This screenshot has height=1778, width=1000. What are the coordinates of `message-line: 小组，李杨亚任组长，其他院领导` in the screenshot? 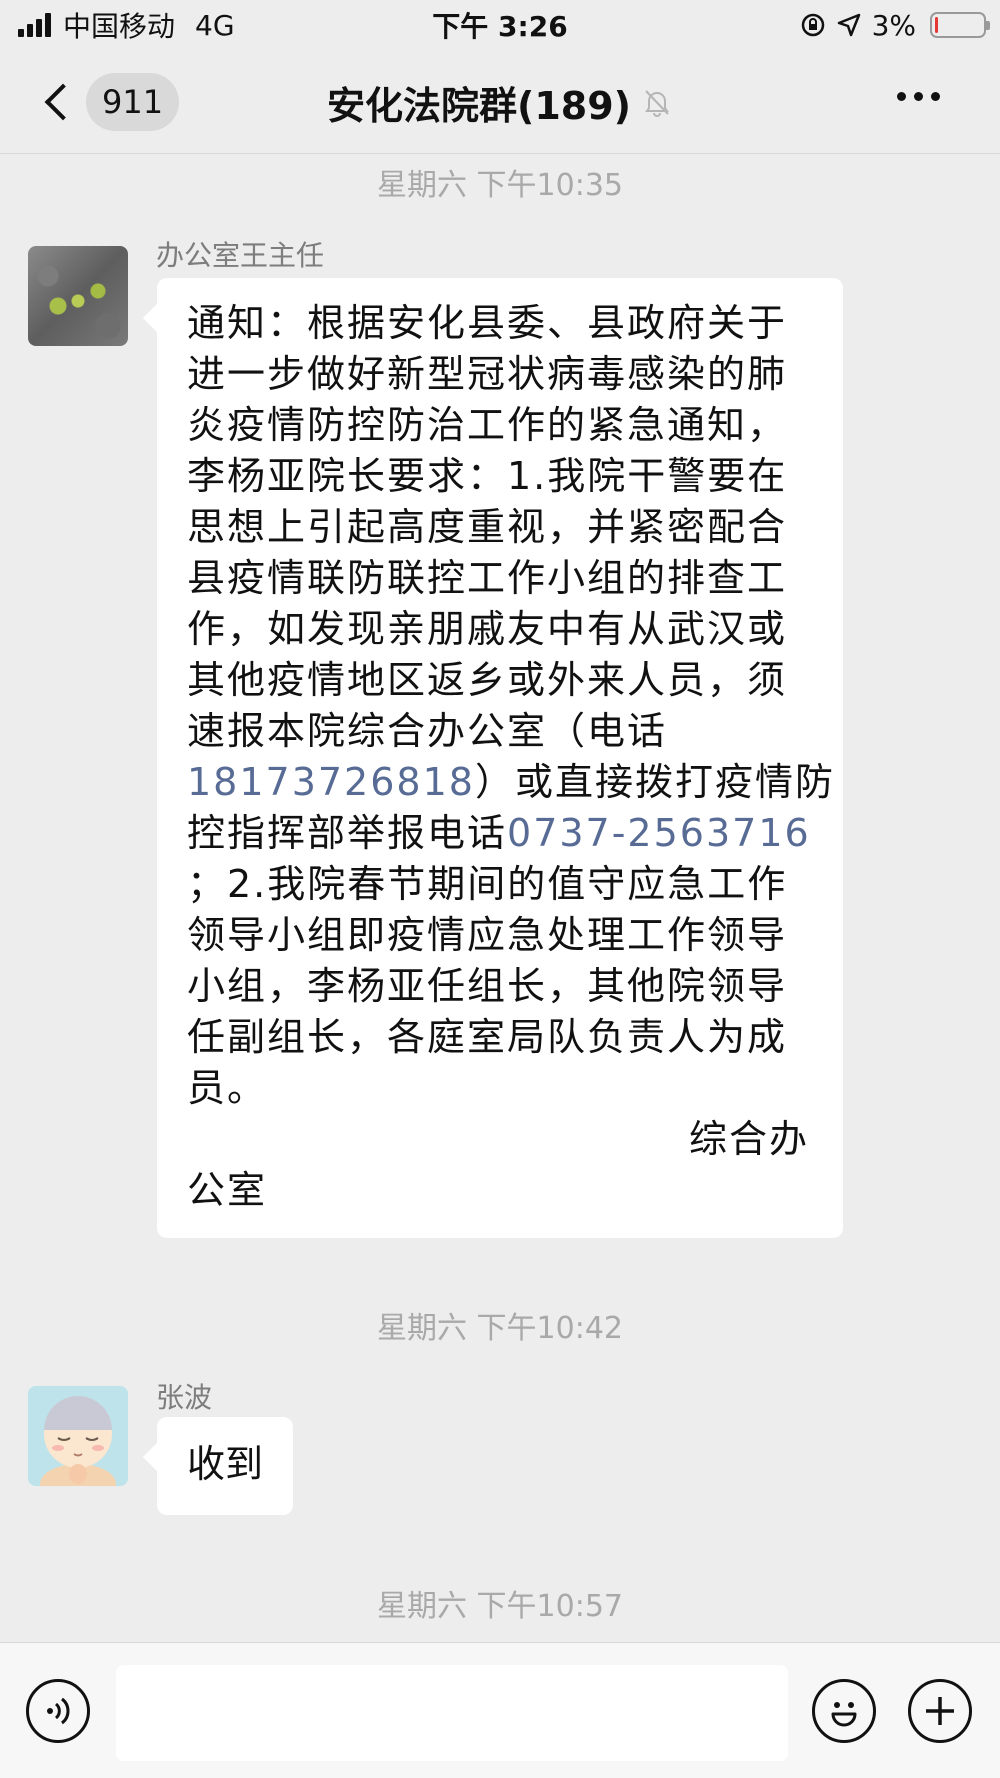 It's located at (487, 986).